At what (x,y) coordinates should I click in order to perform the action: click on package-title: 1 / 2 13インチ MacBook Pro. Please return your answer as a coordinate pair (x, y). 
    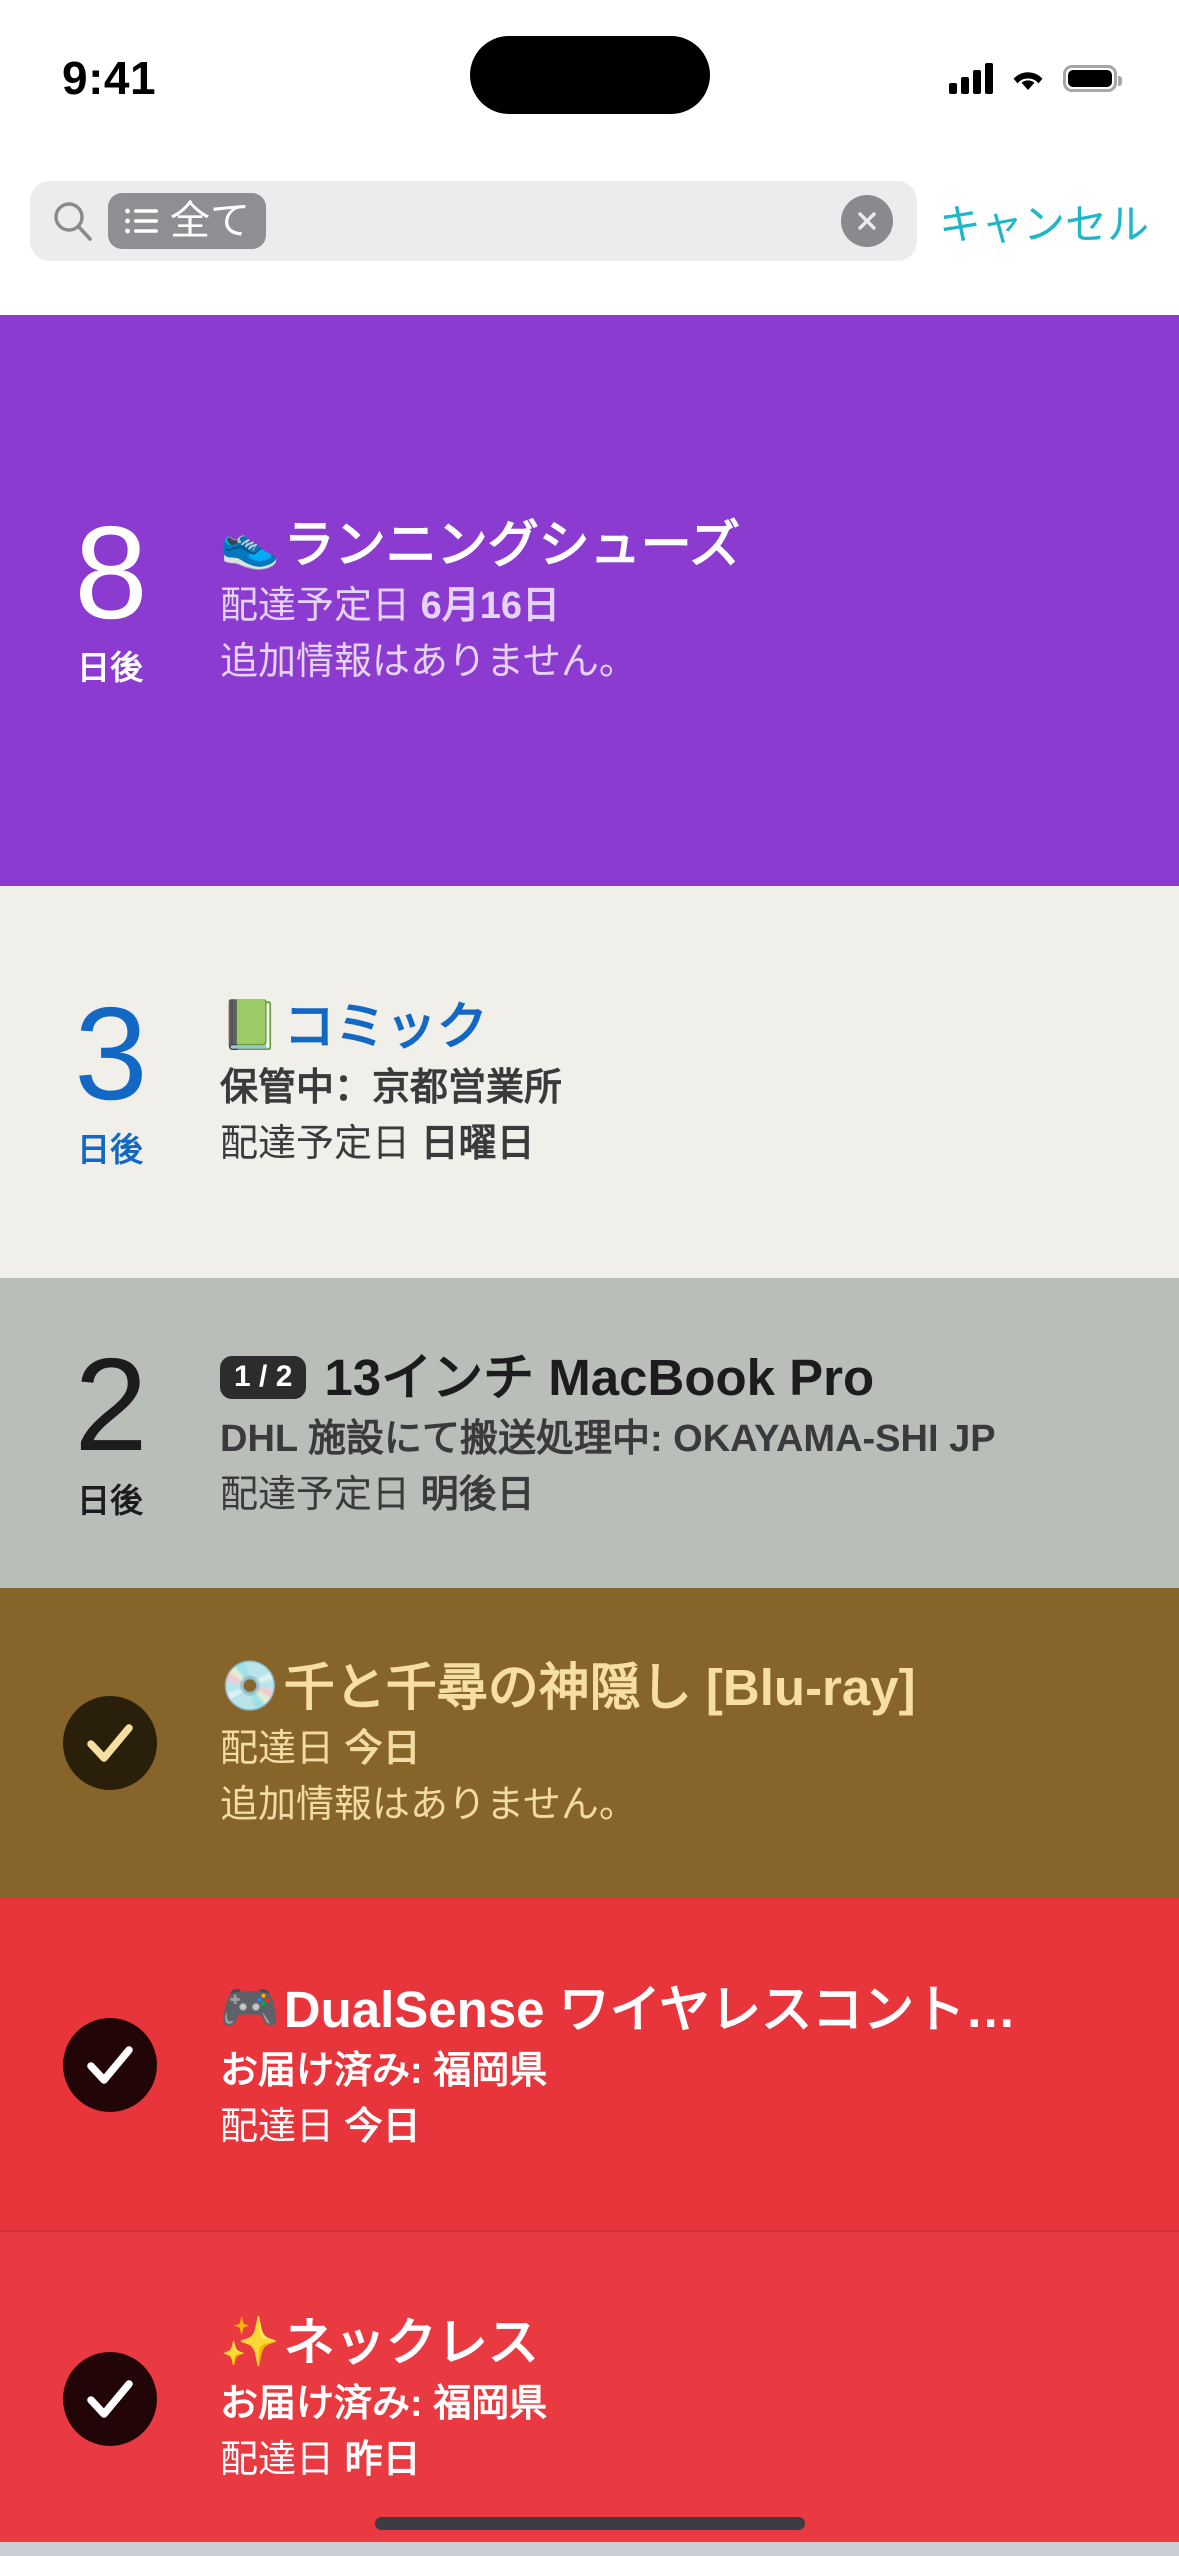
    Looking at the image, I should click on (684, 1377).